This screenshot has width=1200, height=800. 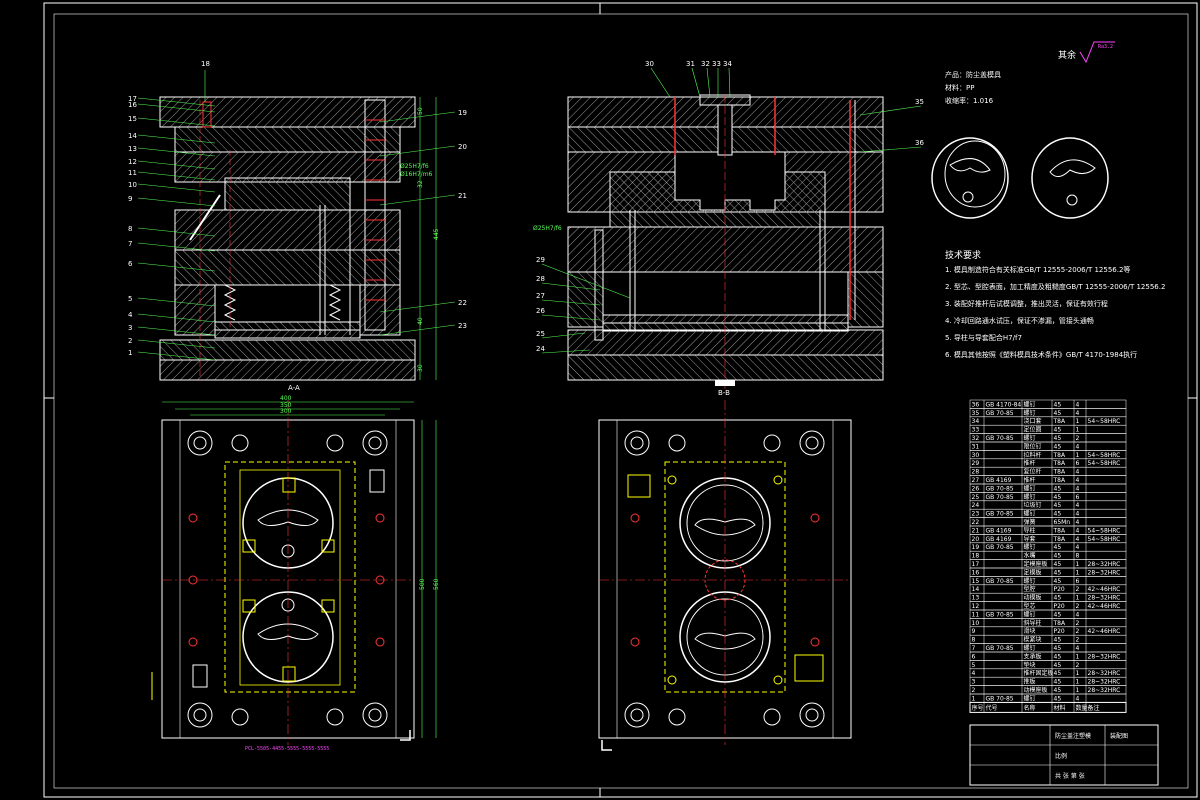 I want to click on leader-label: 4, so click(x=130, y=315).